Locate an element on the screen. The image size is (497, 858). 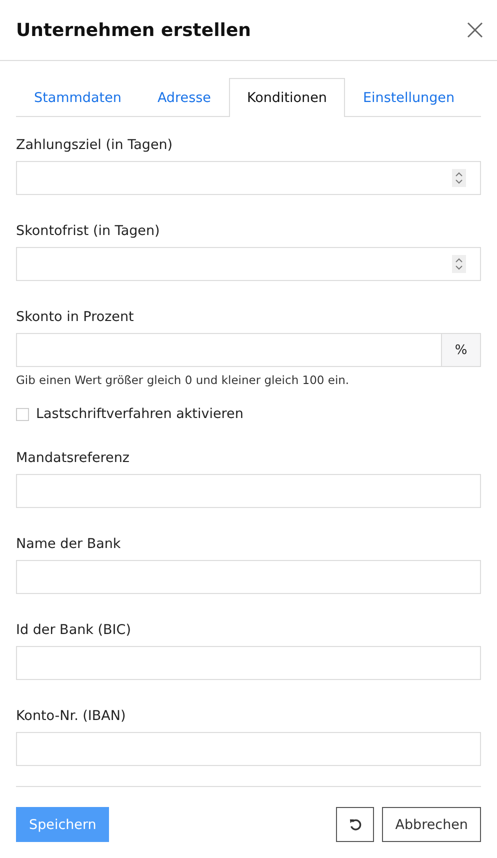
field-label: Skontofrist (in Tagen) is located at coordinates (88, 231).